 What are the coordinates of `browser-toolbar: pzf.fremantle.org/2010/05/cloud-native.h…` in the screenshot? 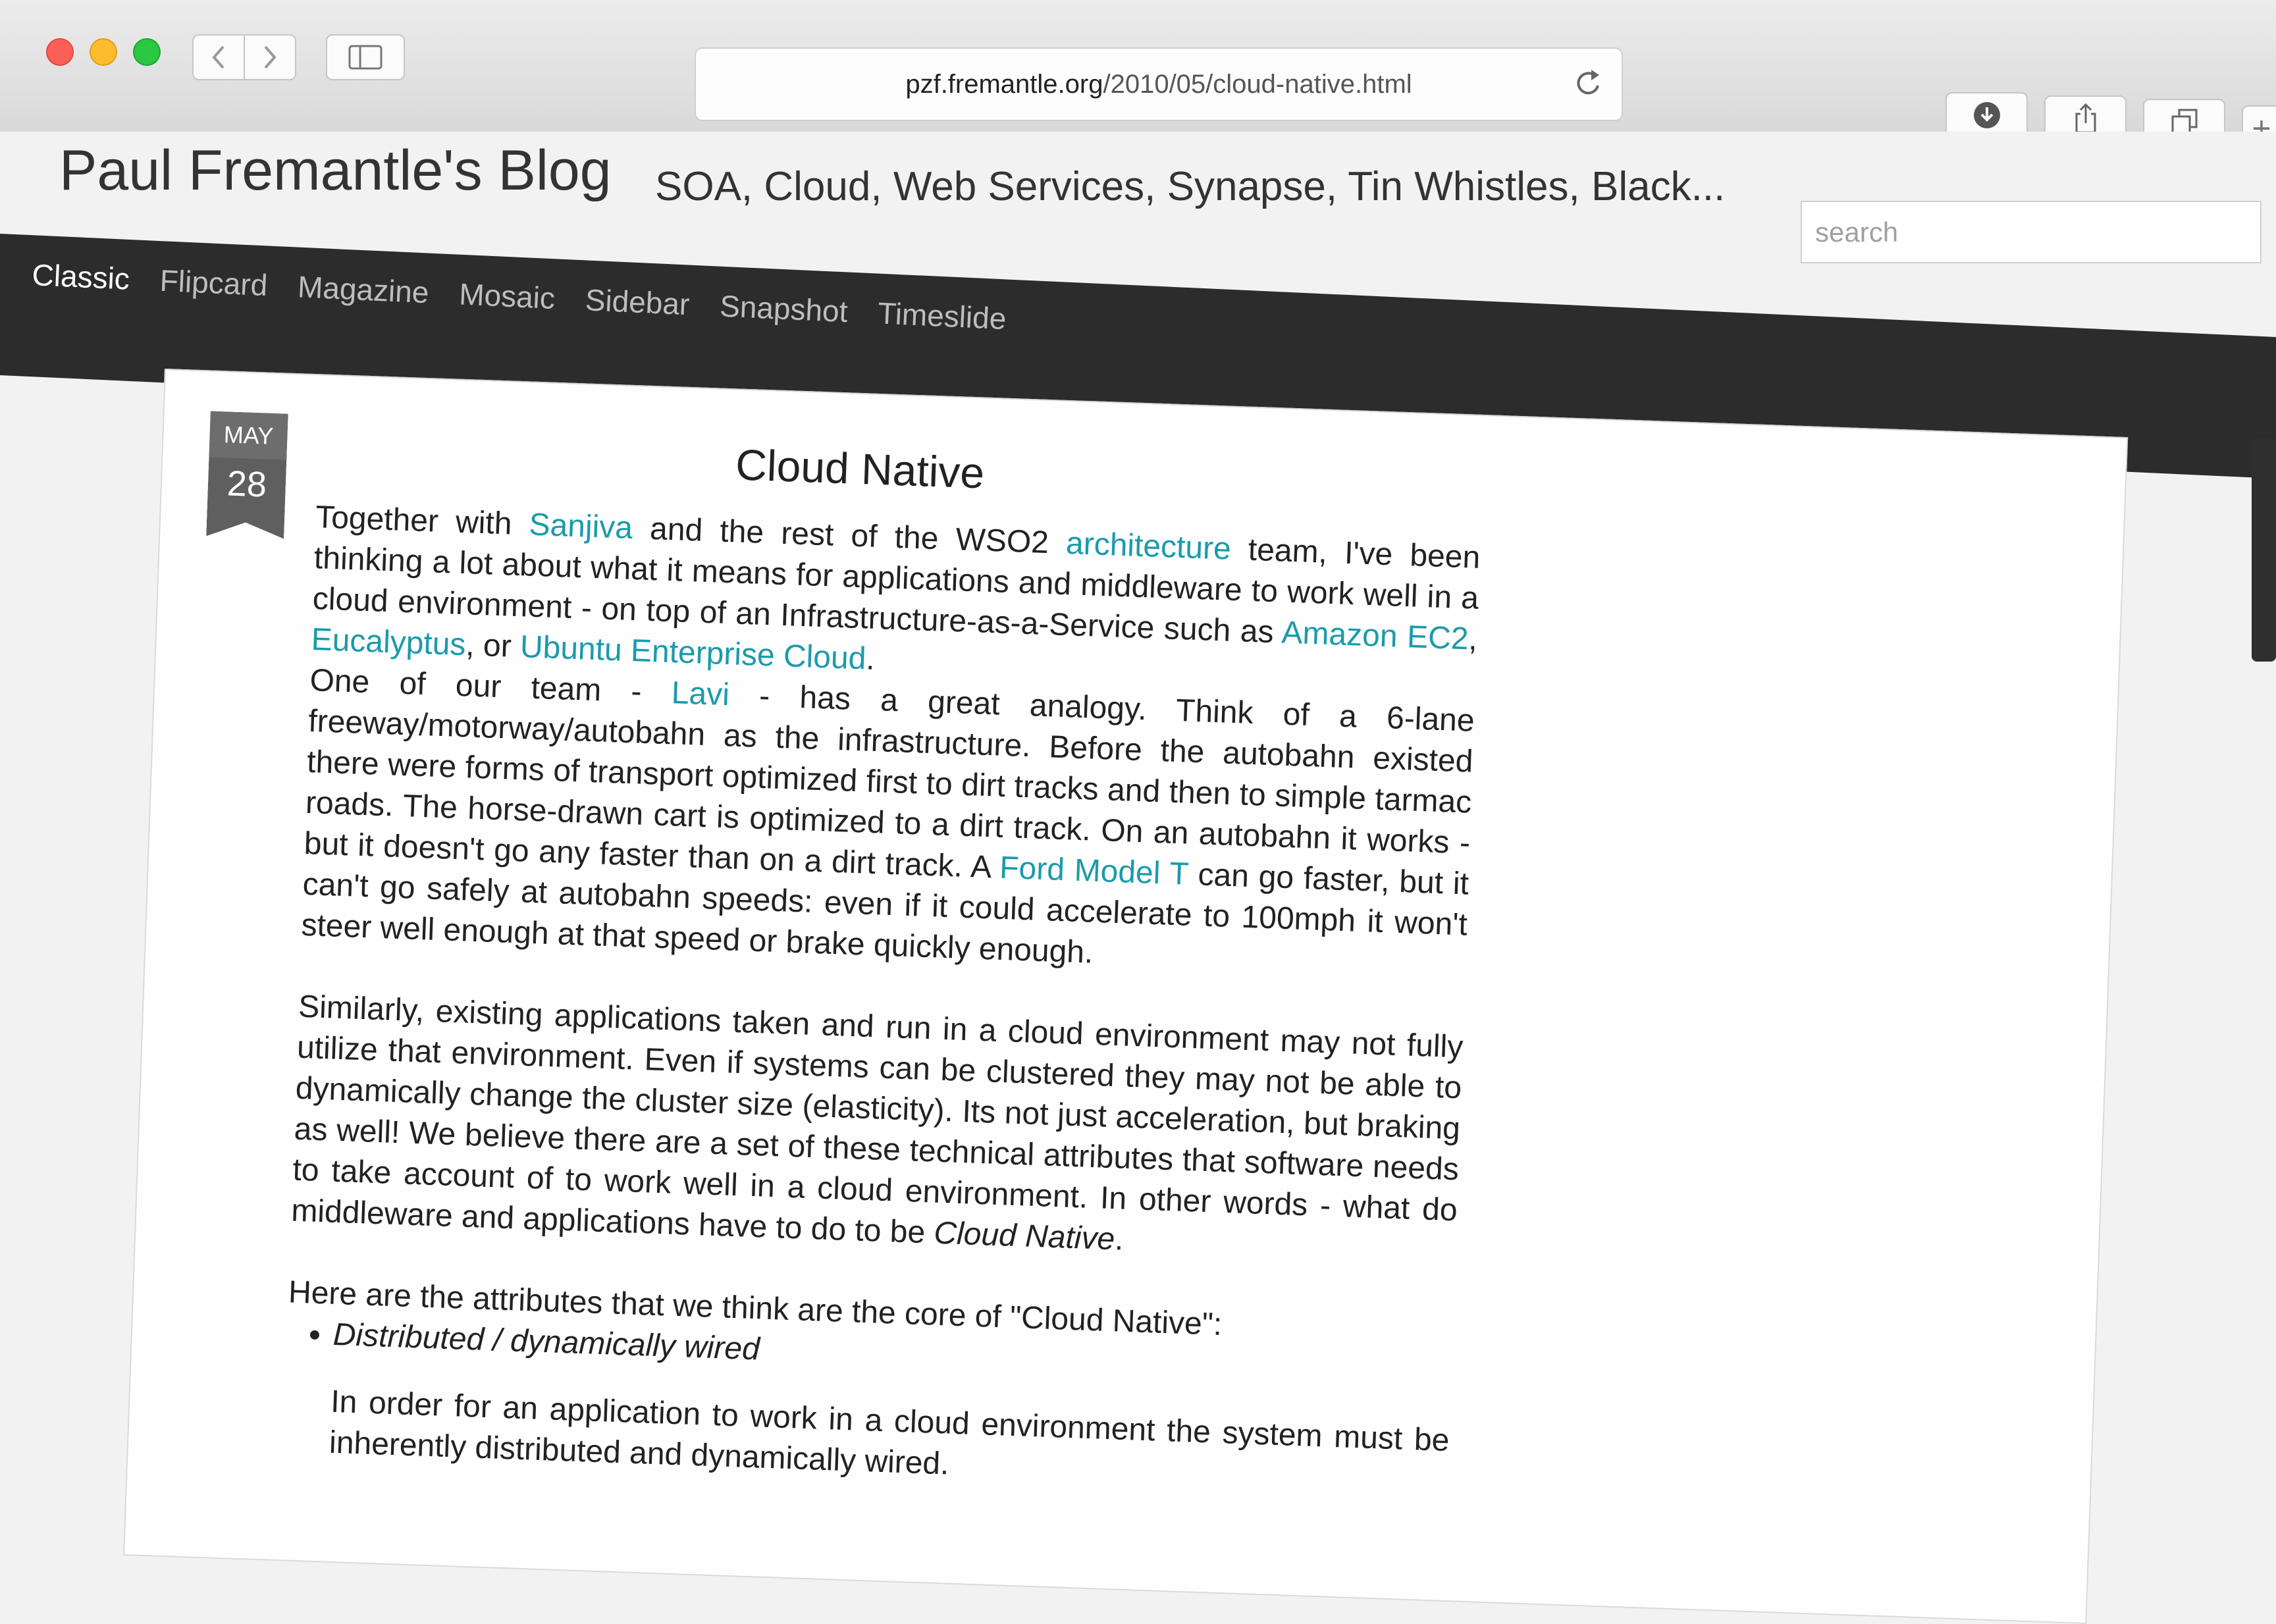 It's located at (1138, 75).